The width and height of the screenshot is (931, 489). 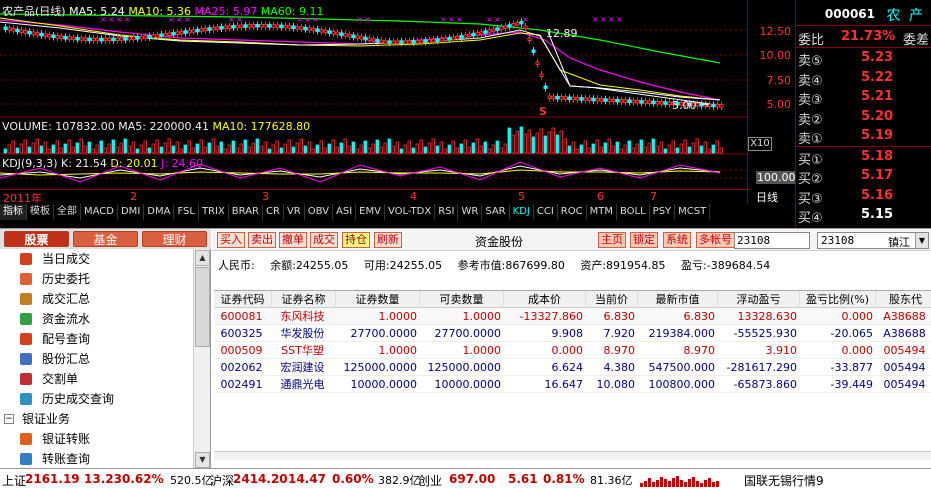 I want to click on table-header-cell: 盈亏比例(%), so click(x=838, y=299).